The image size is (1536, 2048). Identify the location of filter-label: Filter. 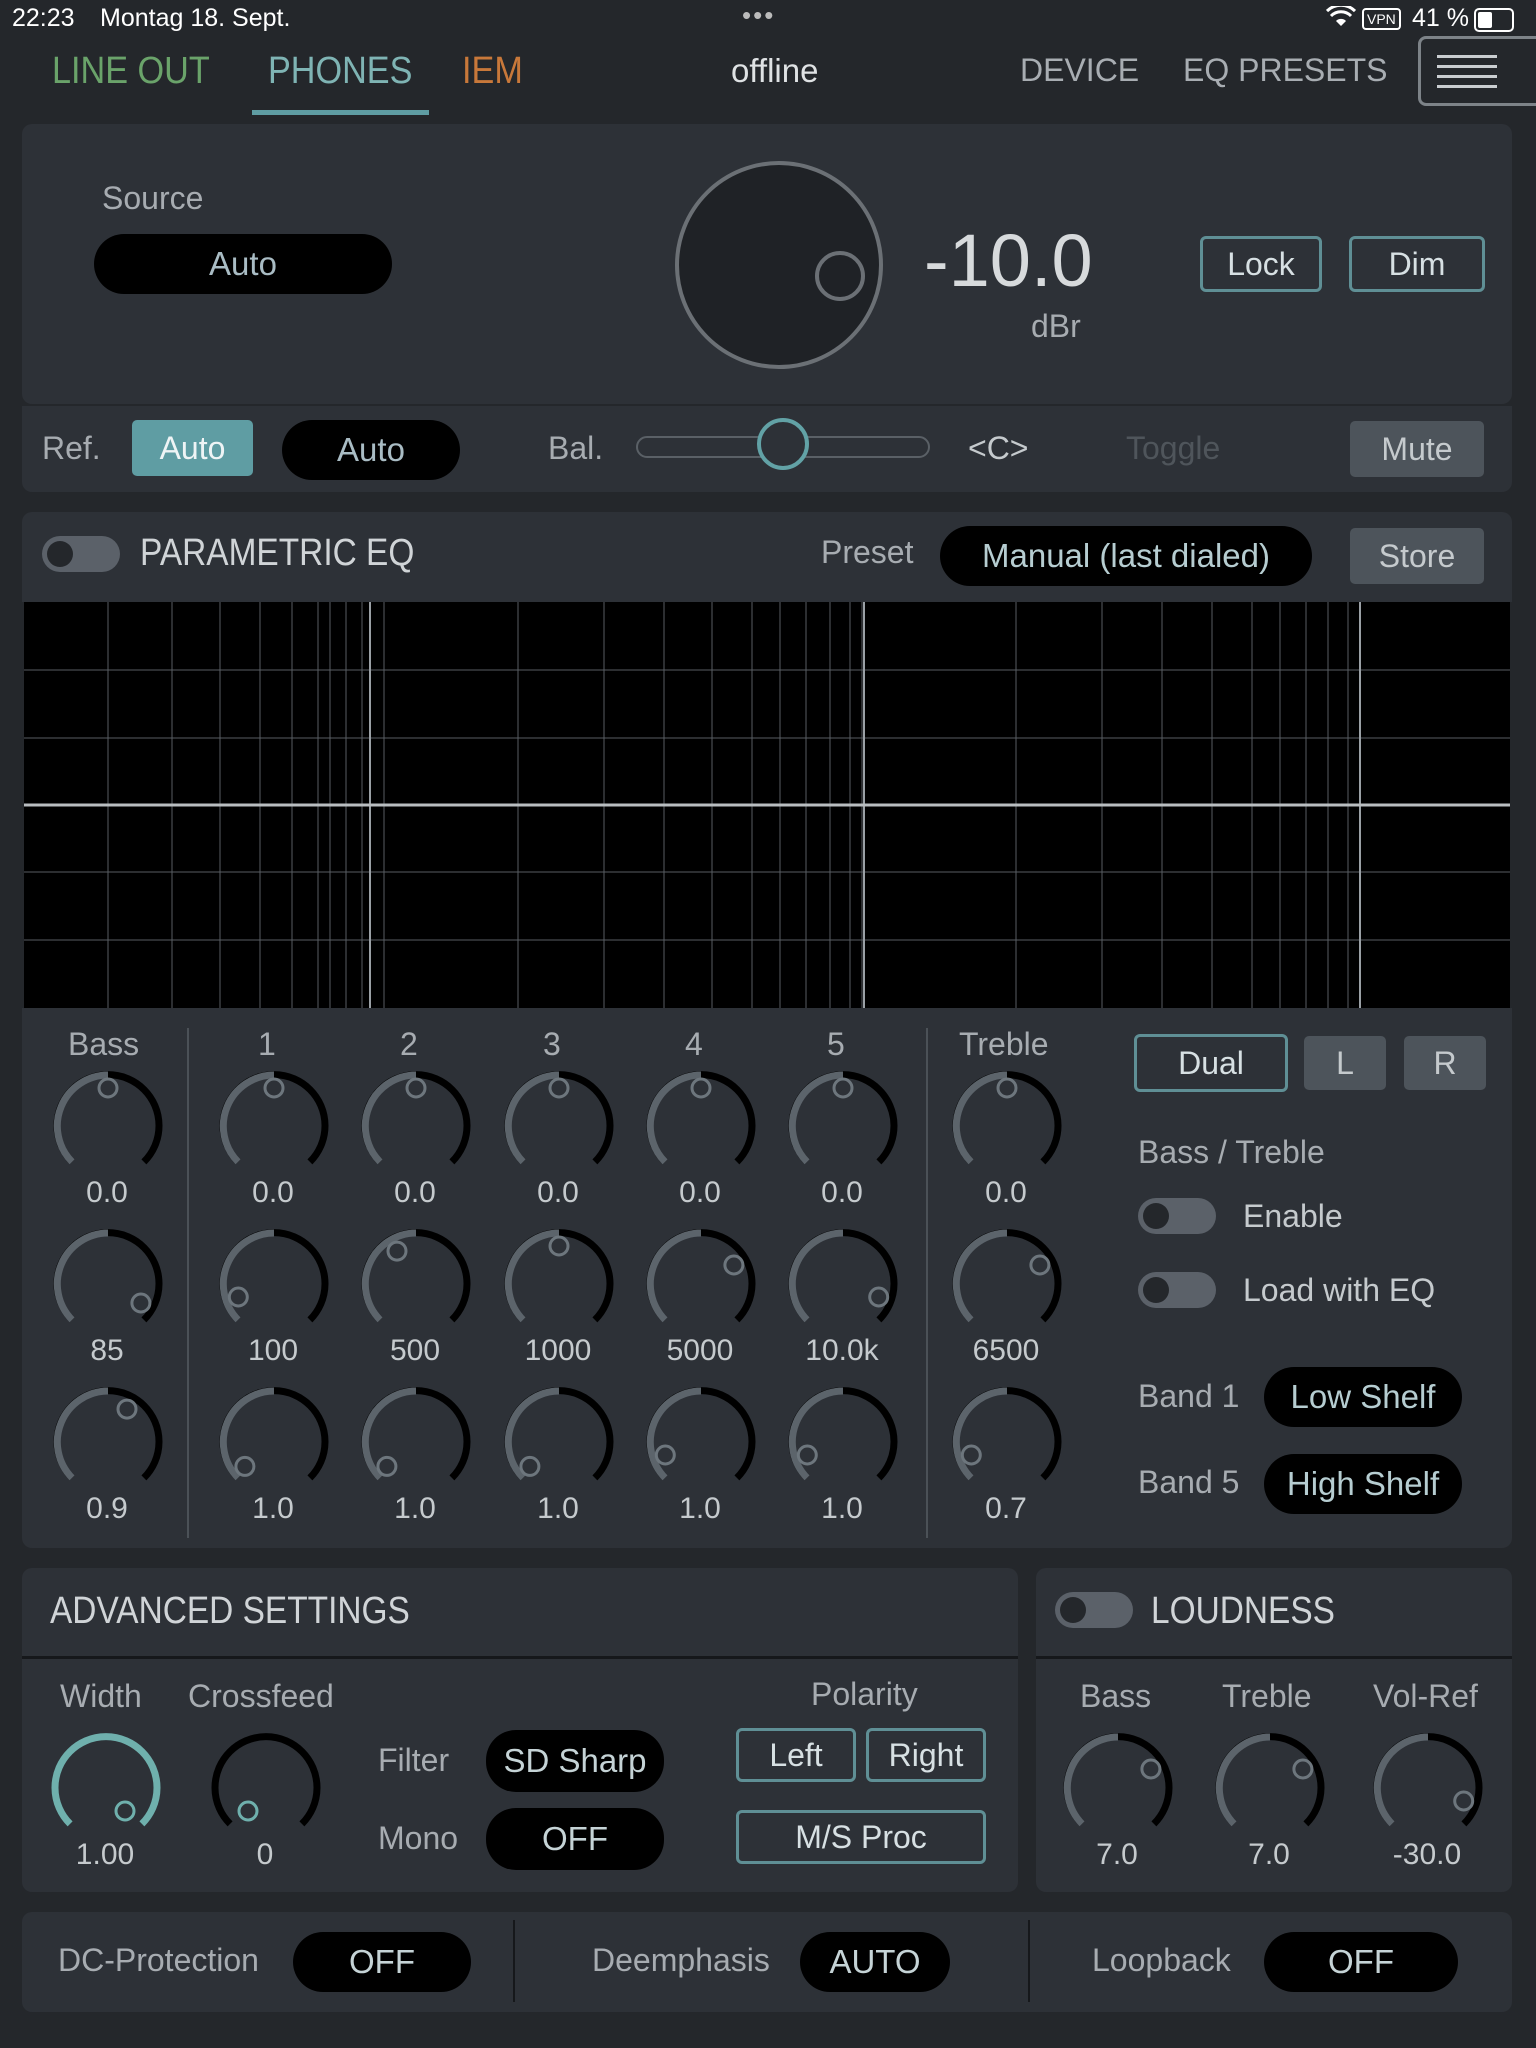
(414, 1760).